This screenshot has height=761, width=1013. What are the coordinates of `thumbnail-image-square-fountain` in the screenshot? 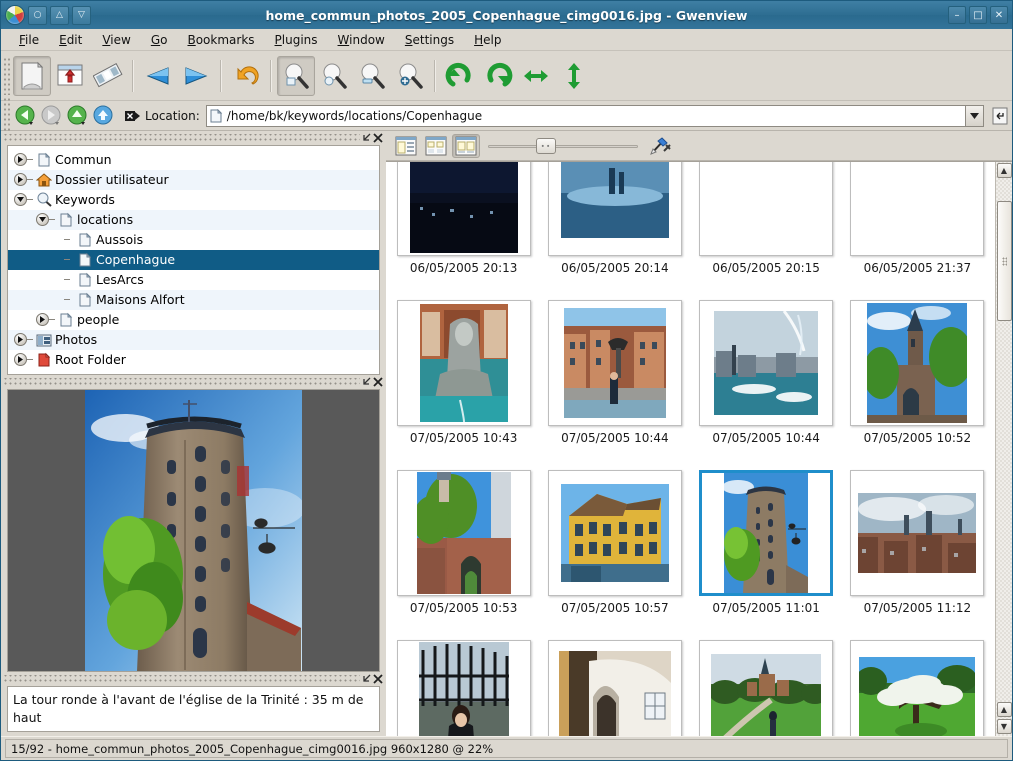 It's located at (614, 363).